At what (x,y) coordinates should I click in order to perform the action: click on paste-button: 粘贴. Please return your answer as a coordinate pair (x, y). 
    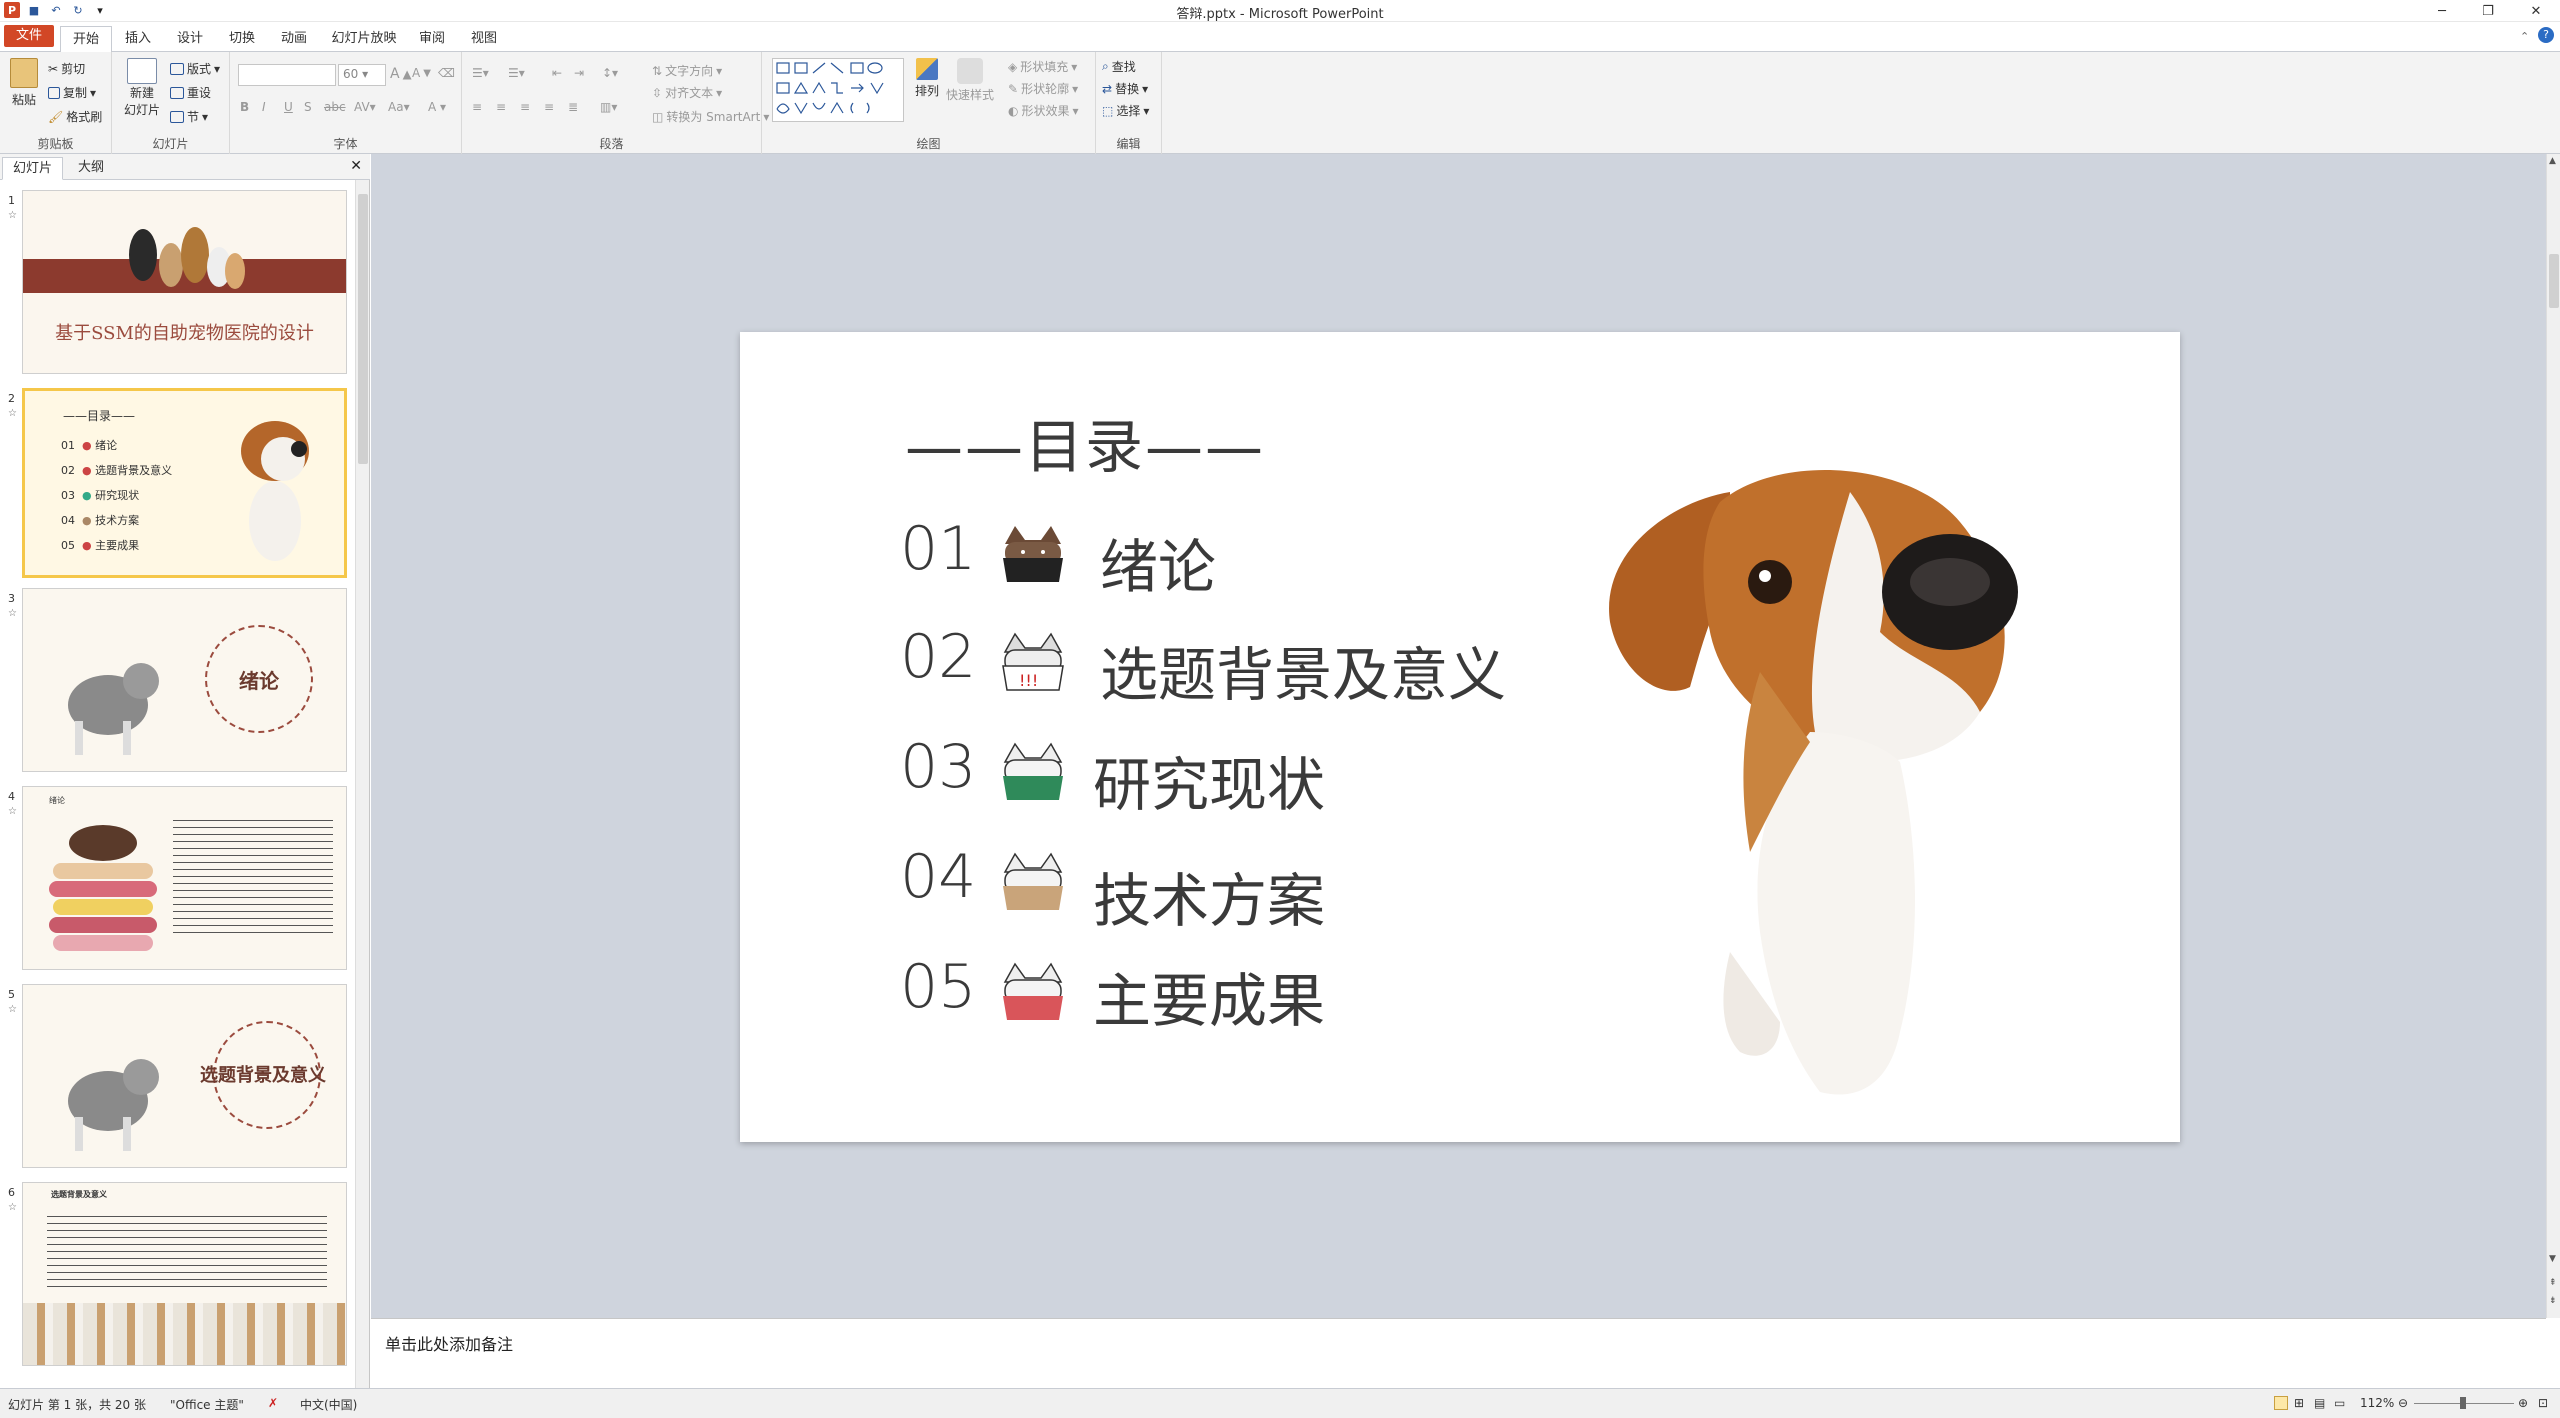
    Looking at the image, I should click on (24, 83).